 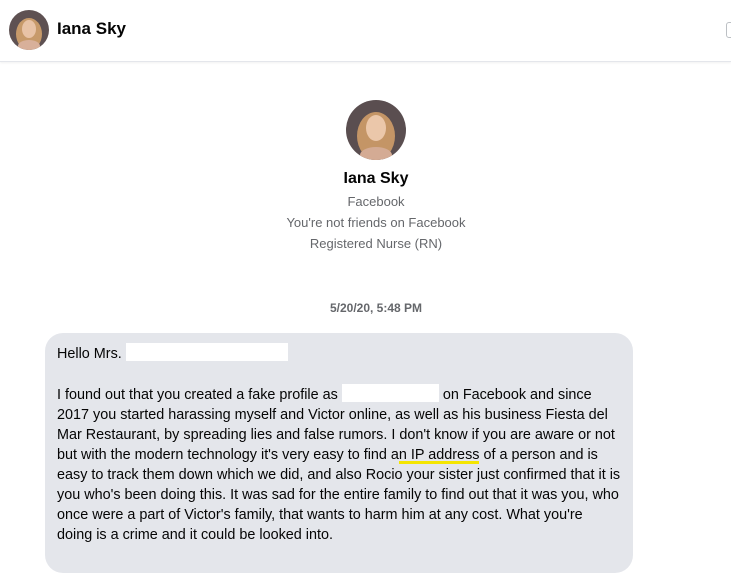 I want to click on message-greeting: Hello Mrs., so click(x=89, y=354).